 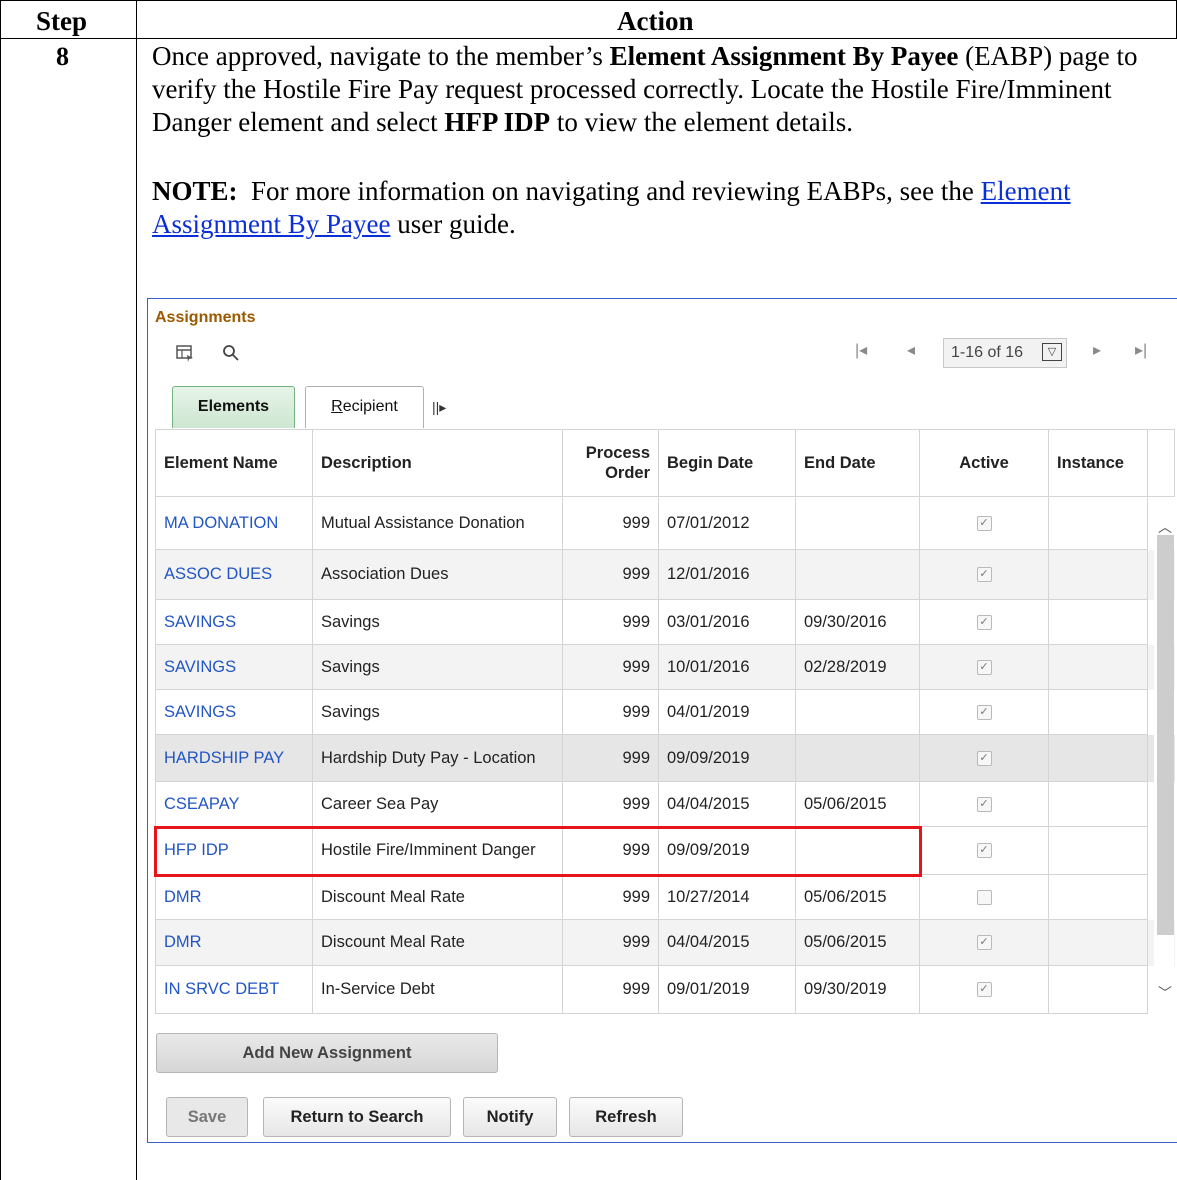 I want to click on table-row: ASSOC DUES Association Dues 999 12/01/2016 ✓, so click(x=665, y=574).